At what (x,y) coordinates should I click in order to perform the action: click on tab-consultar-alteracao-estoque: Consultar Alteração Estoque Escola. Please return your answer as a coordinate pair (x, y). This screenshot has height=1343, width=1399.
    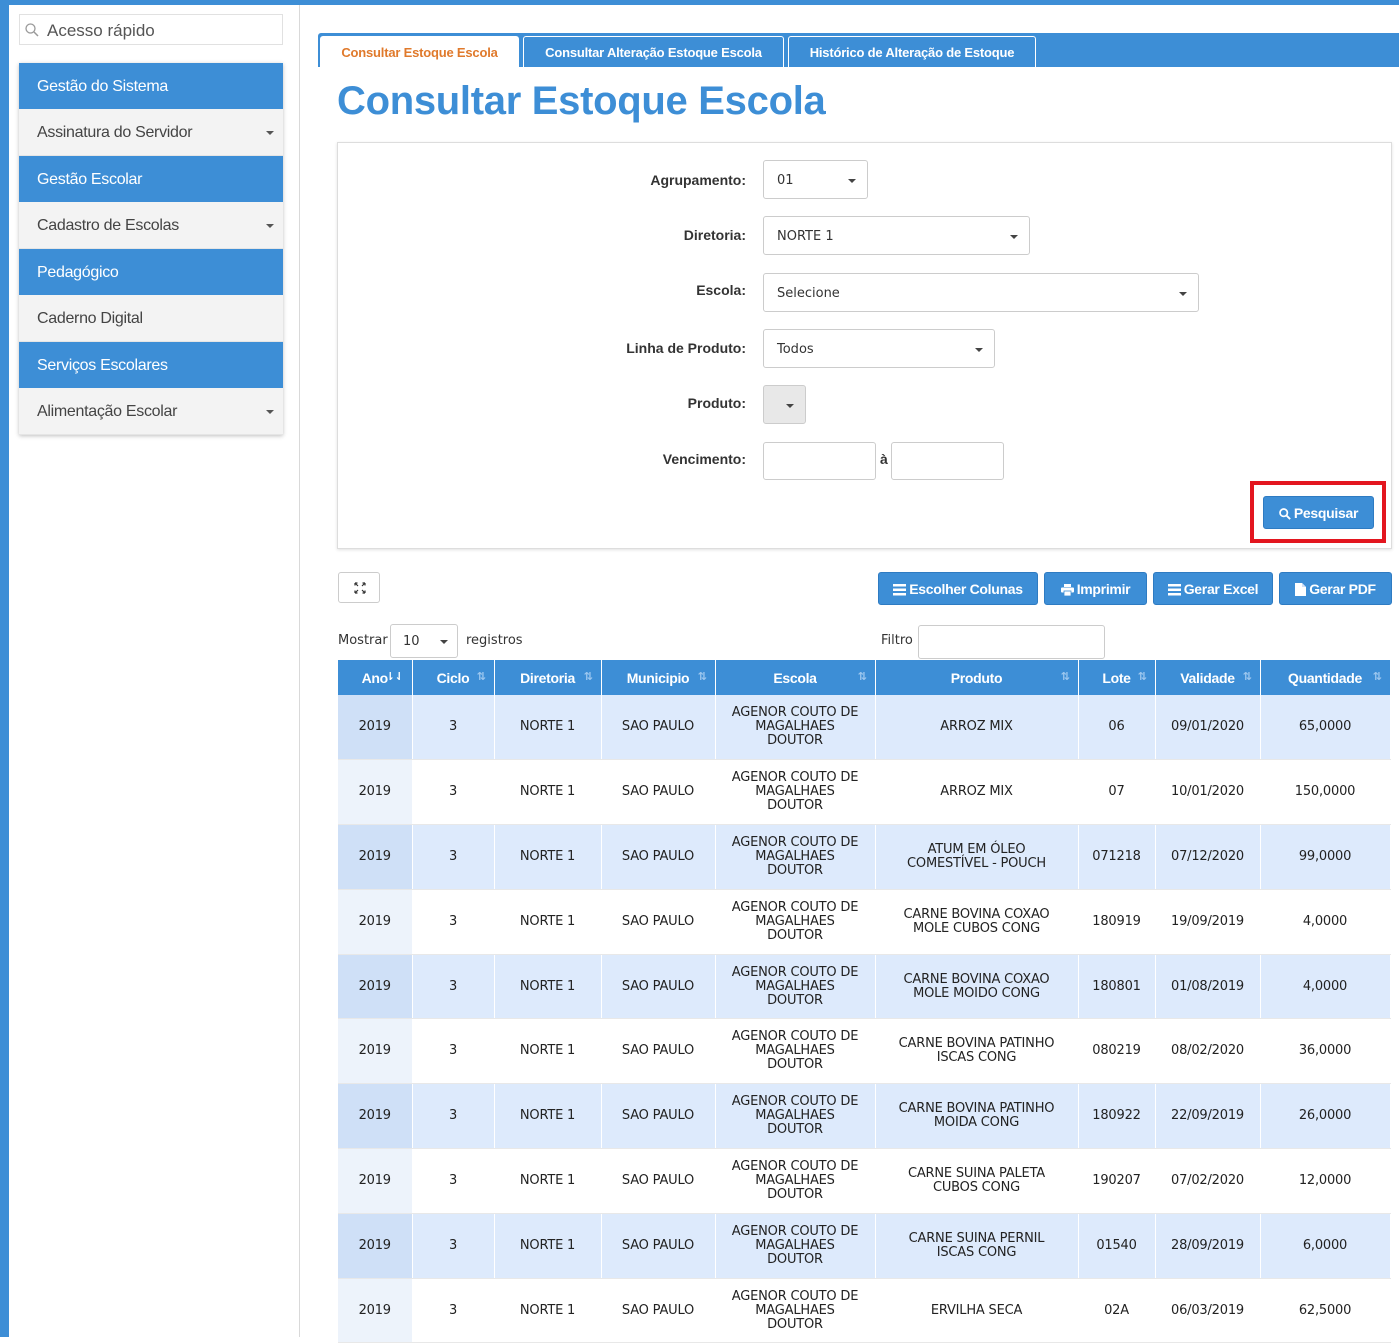
    Looking at the image, I should click on (653, 51).